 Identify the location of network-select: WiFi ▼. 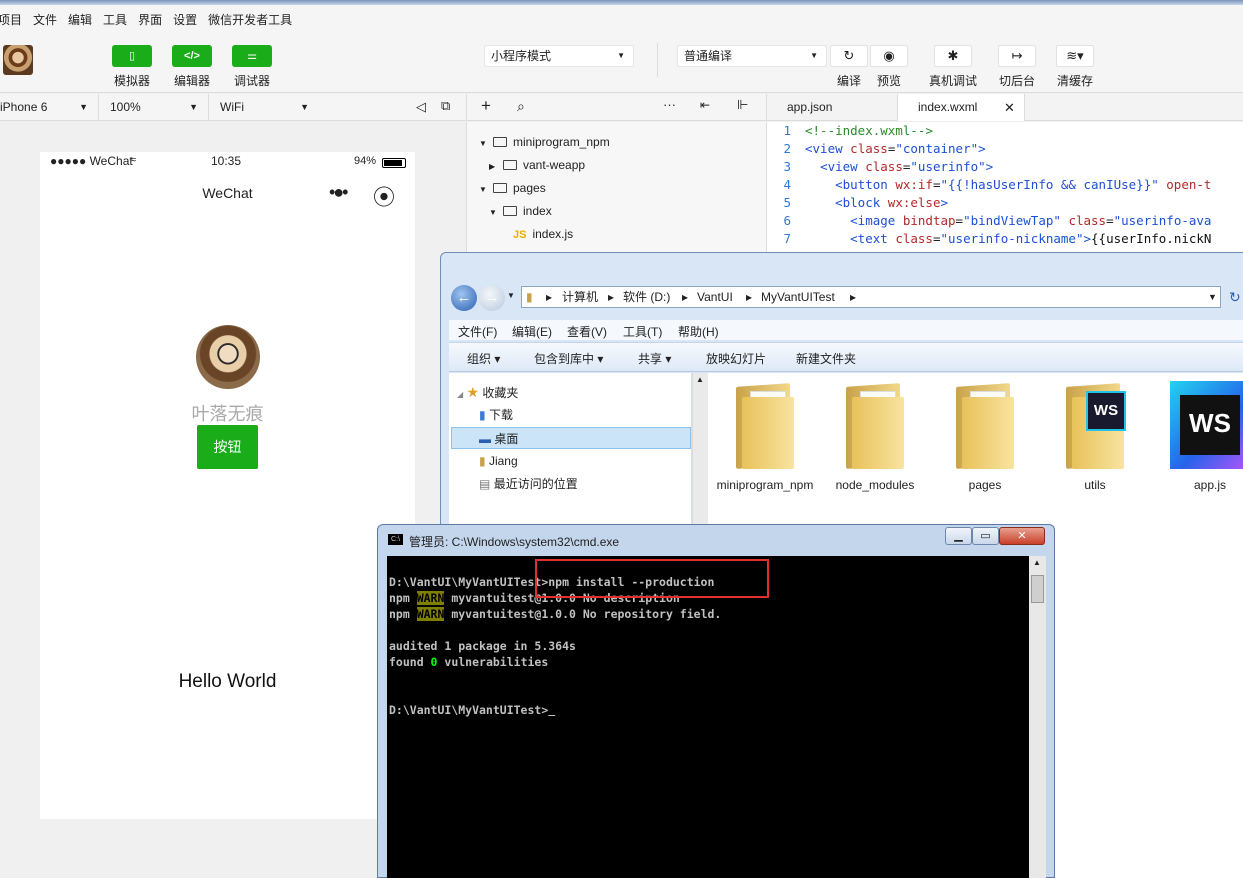
(264, 107).